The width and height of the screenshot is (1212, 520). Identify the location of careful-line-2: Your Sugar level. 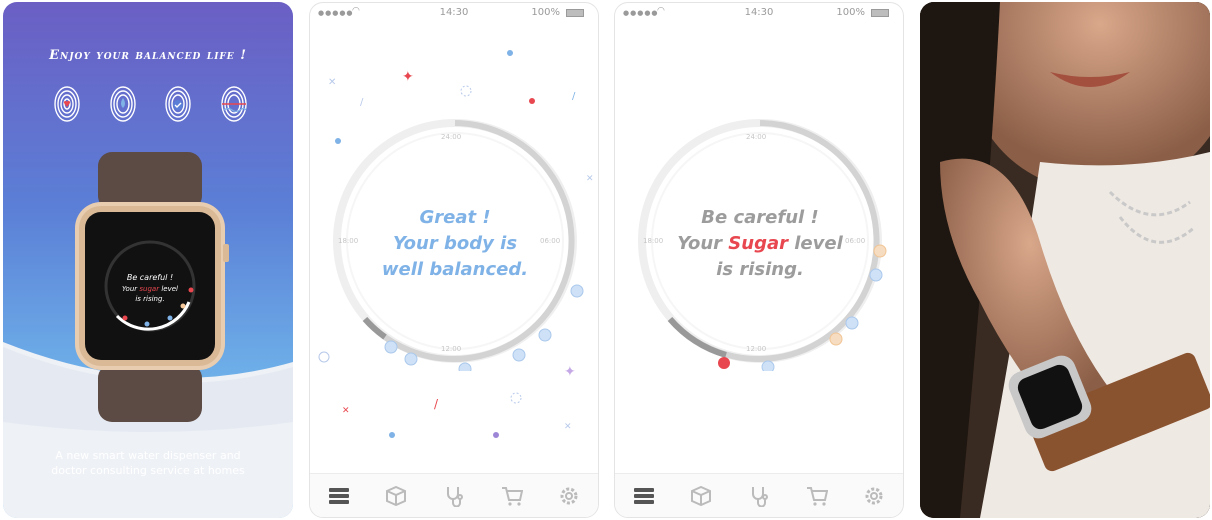
(759, 244).